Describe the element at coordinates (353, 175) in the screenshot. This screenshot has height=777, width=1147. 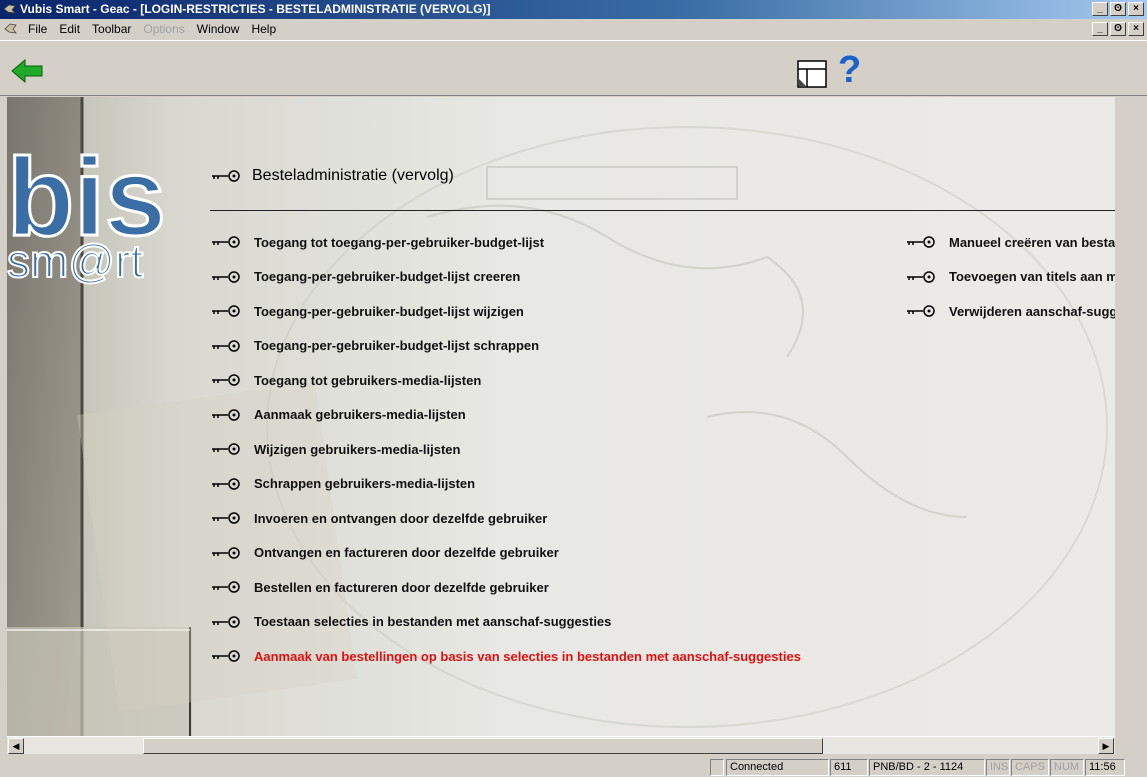
I see `page-heading: Besteladministratie (vervolg)` at that location.